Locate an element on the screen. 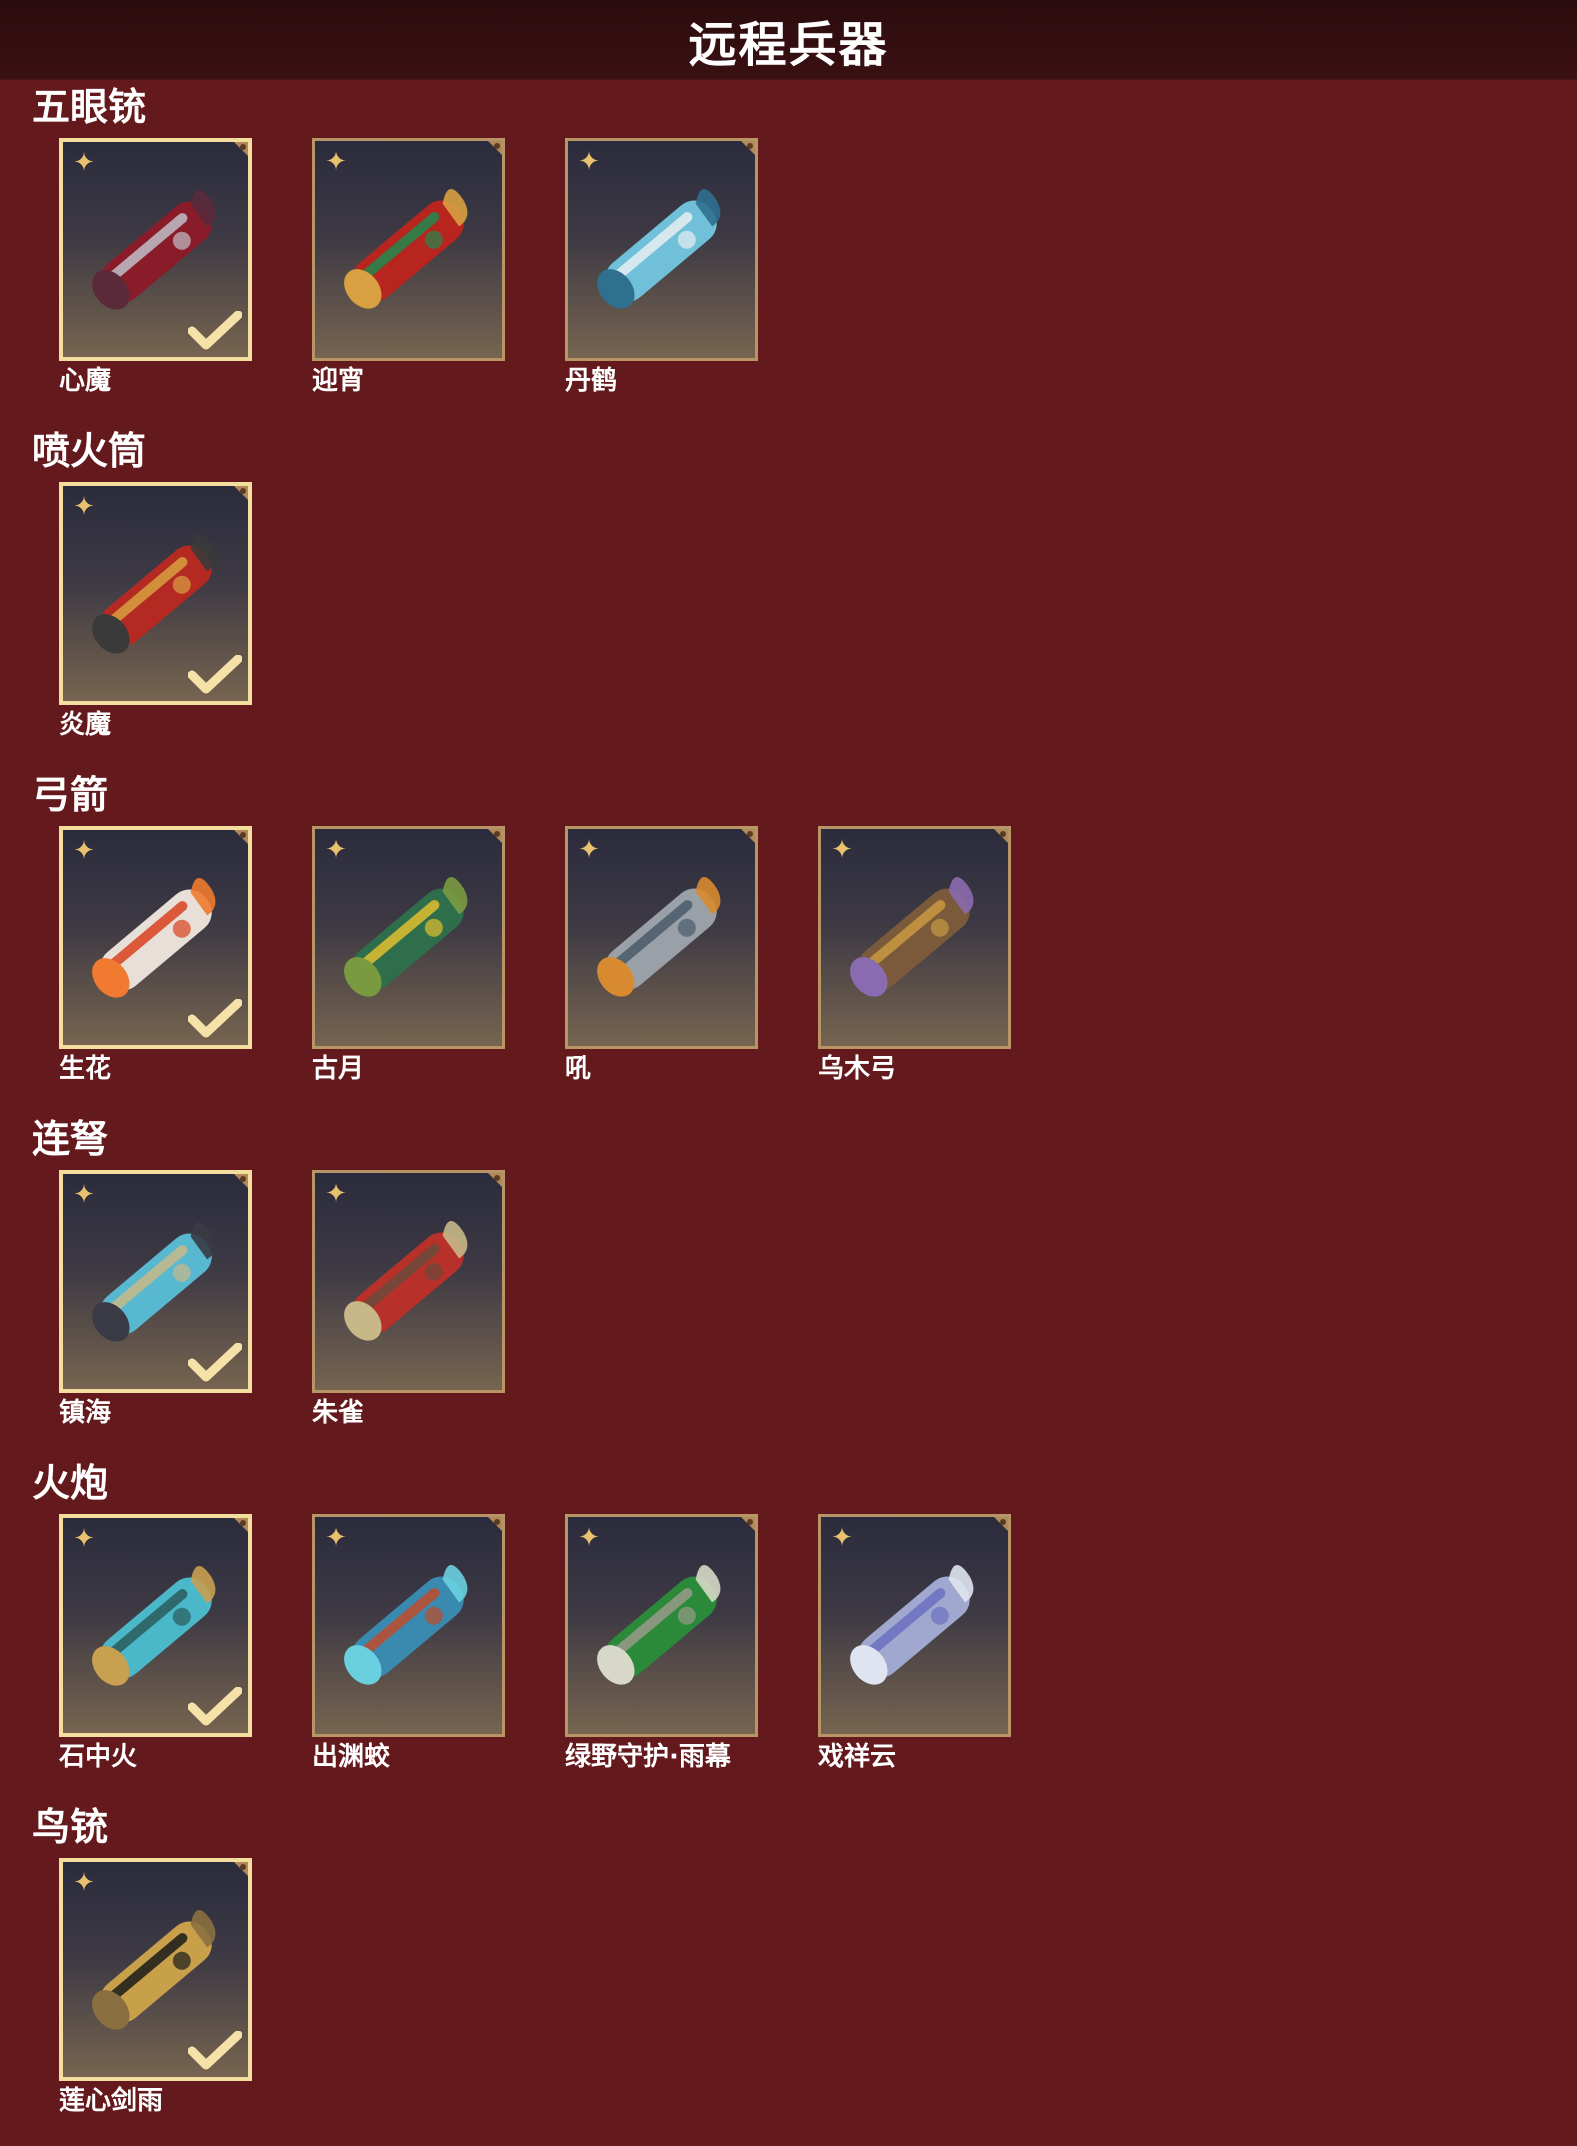 The width and height of the screenshot is (1577, 2146). weapon-item: ✦ 生花 is located at coordinates (159, 961).